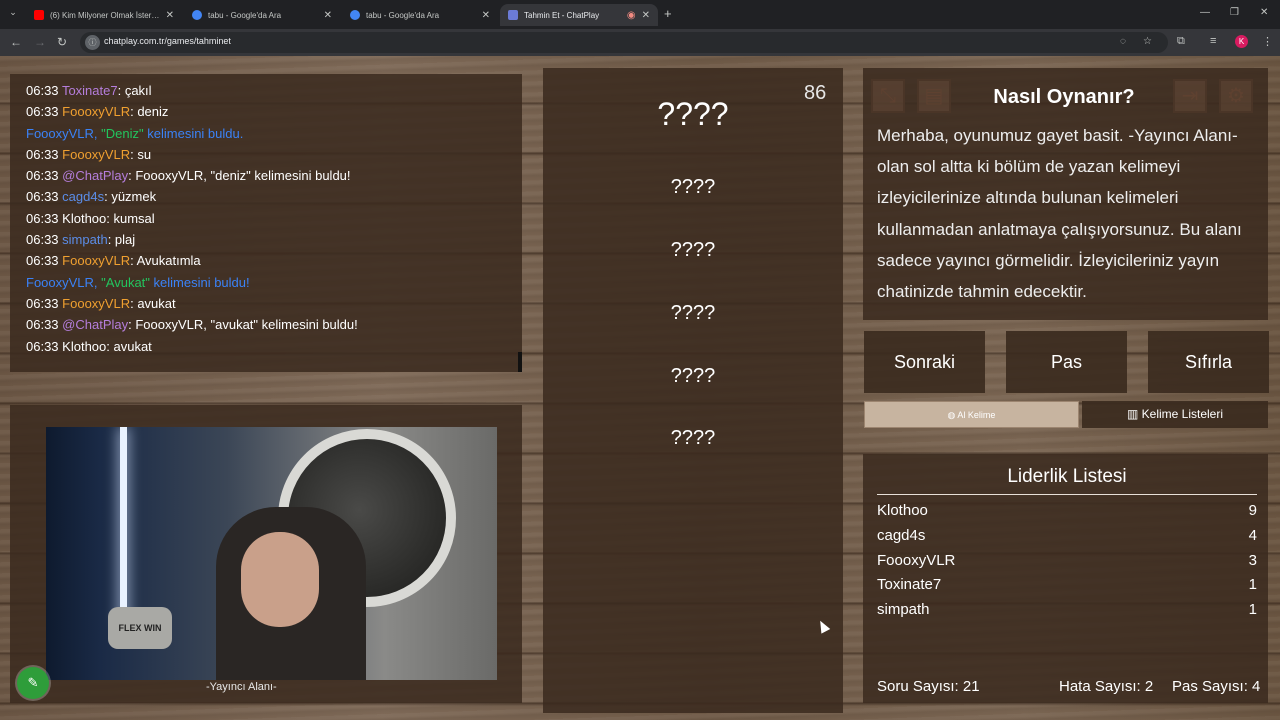 Image resolution: width=1280 pixels, height=720 pixels. What do you see at coordinates (1067, 513) in the screenshot?
I see `leaderboard-row: Klothoo 9` at bounding box center [1067, 513].